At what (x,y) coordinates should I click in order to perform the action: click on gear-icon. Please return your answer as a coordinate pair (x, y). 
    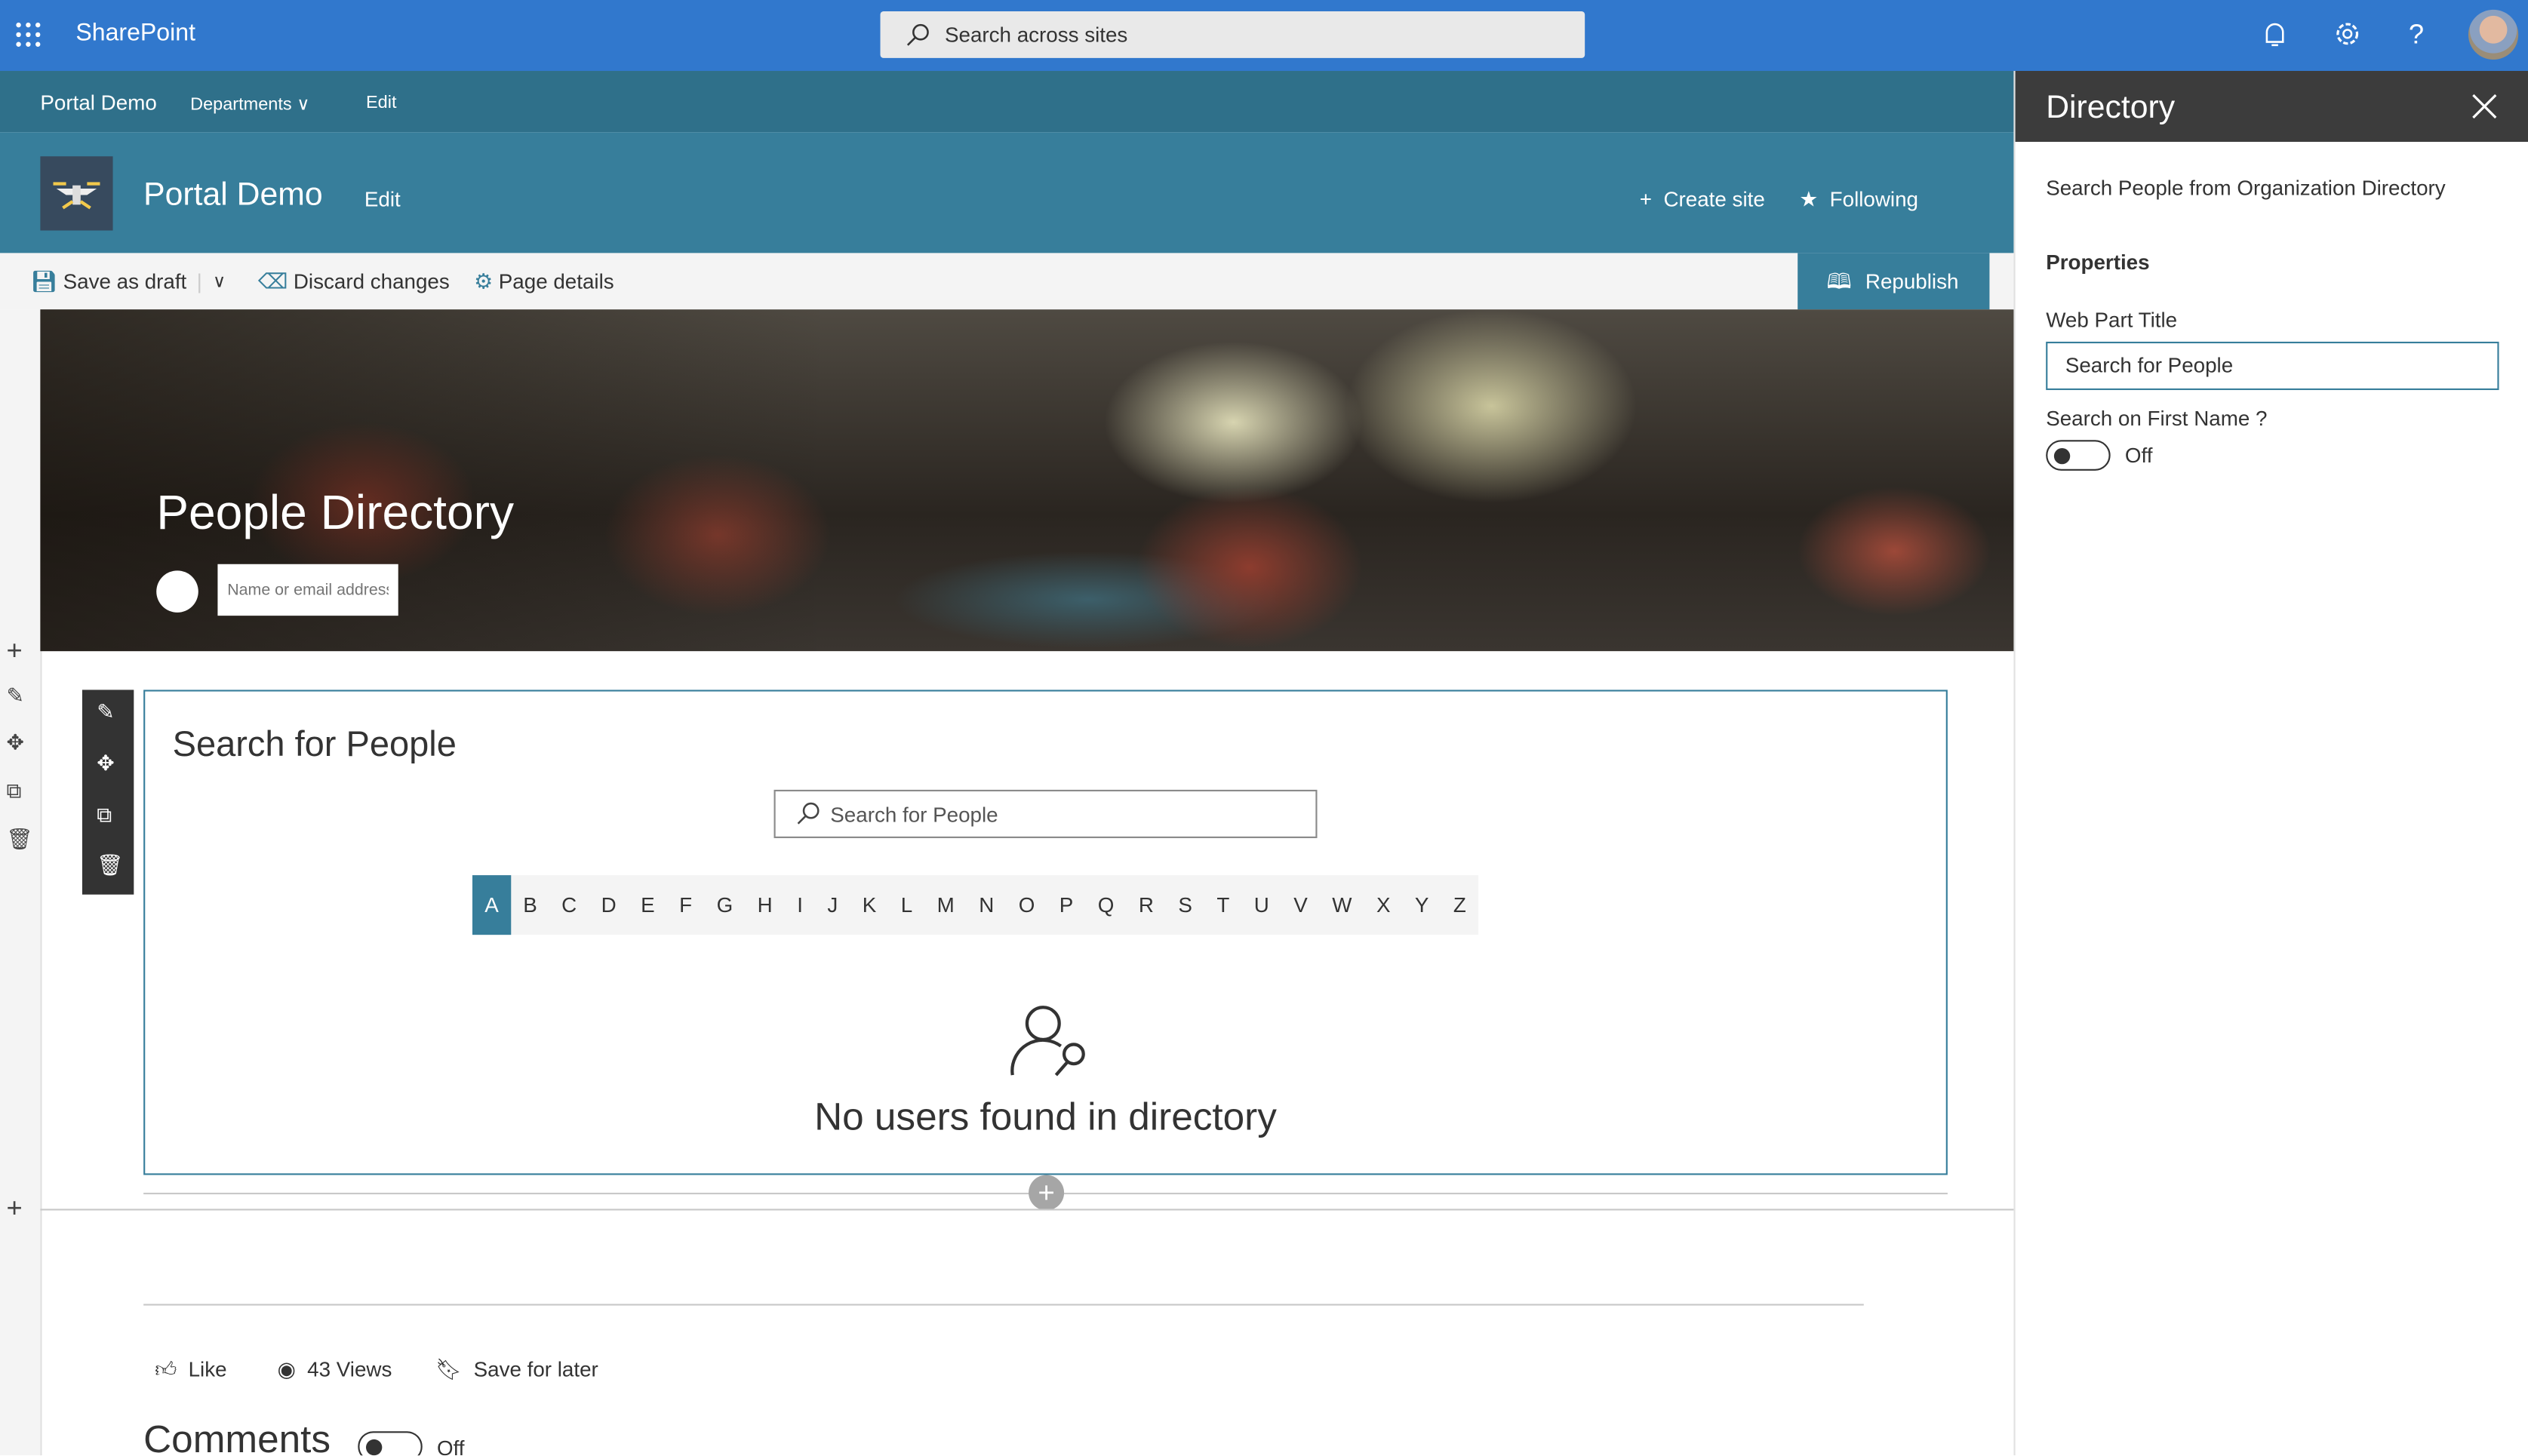
    Looking at the image, I should click on (2347, 34).